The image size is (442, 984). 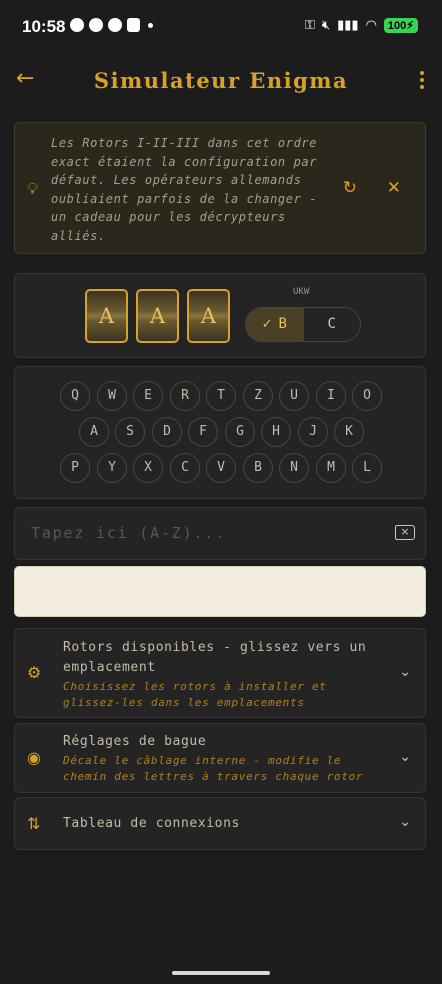 What do you see at coordinates (44, 26) in the screenshot?
I see `status-time: 10:58` at bounding box center [44, 26].